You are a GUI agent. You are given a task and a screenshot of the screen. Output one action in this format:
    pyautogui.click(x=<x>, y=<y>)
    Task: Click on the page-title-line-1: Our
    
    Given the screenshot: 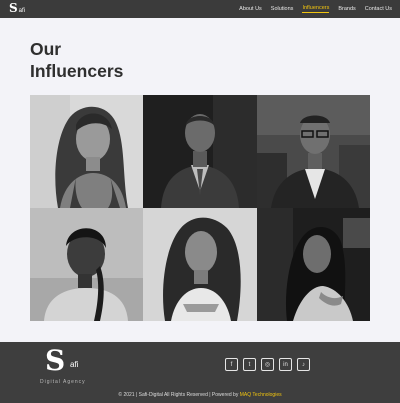 What is the action you would take?
    pyautogui.click(x=46, y=49)
    